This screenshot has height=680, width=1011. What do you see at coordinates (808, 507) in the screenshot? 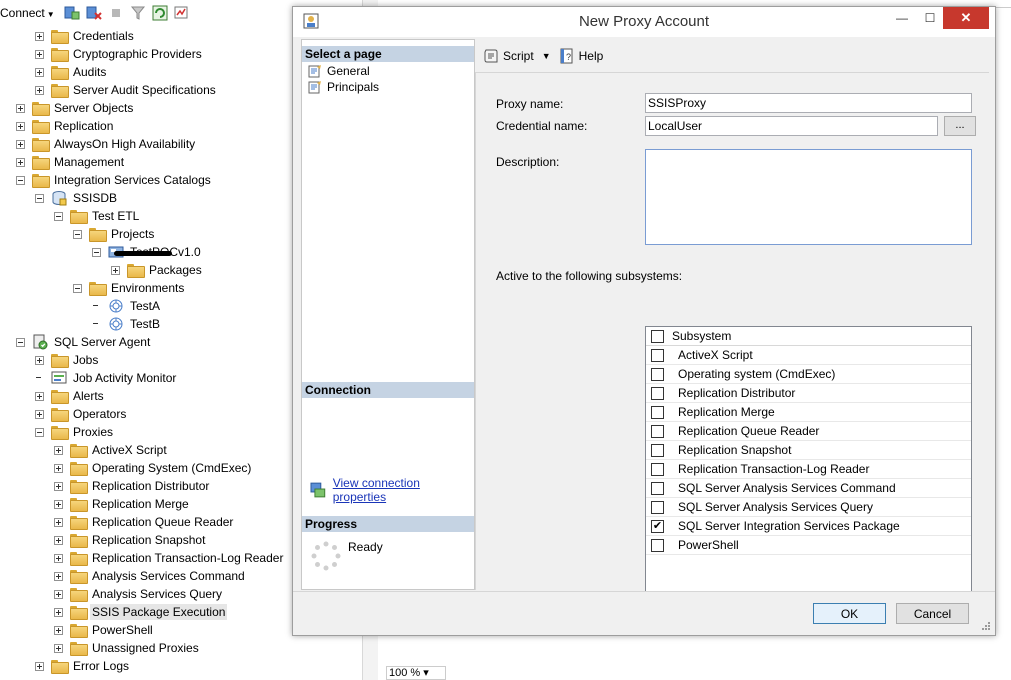
I see `subsystem-row-sql-server-analysis-services-query: SQL Server Analysis Services Query` at bounding box center [808, 507].